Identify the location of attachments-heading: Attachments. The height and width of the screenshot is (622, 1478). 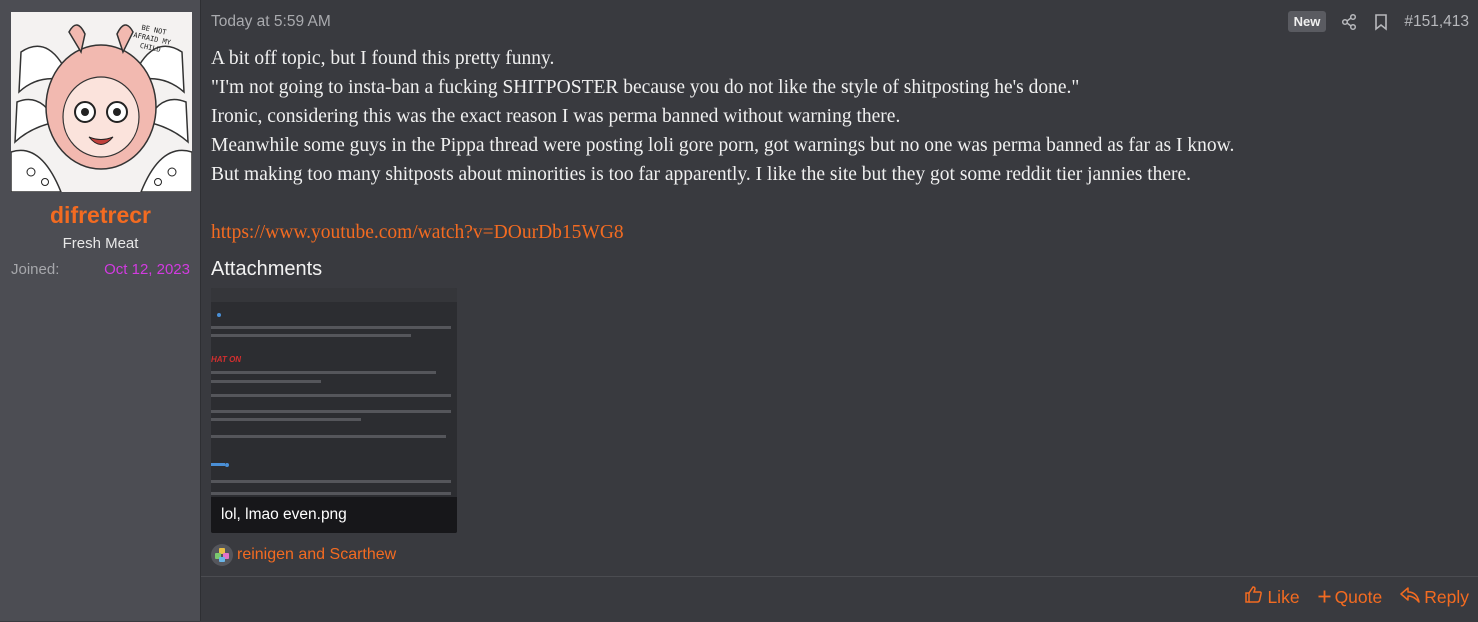
(267, 269).